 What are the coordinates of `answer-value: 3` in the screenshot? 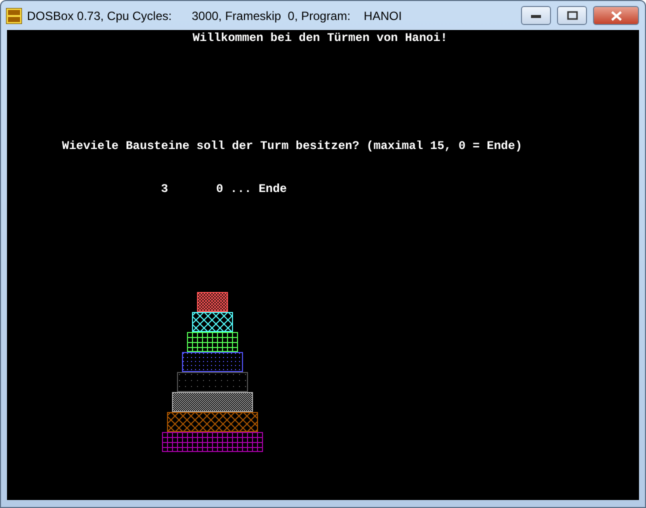 It's located at (164, 189).